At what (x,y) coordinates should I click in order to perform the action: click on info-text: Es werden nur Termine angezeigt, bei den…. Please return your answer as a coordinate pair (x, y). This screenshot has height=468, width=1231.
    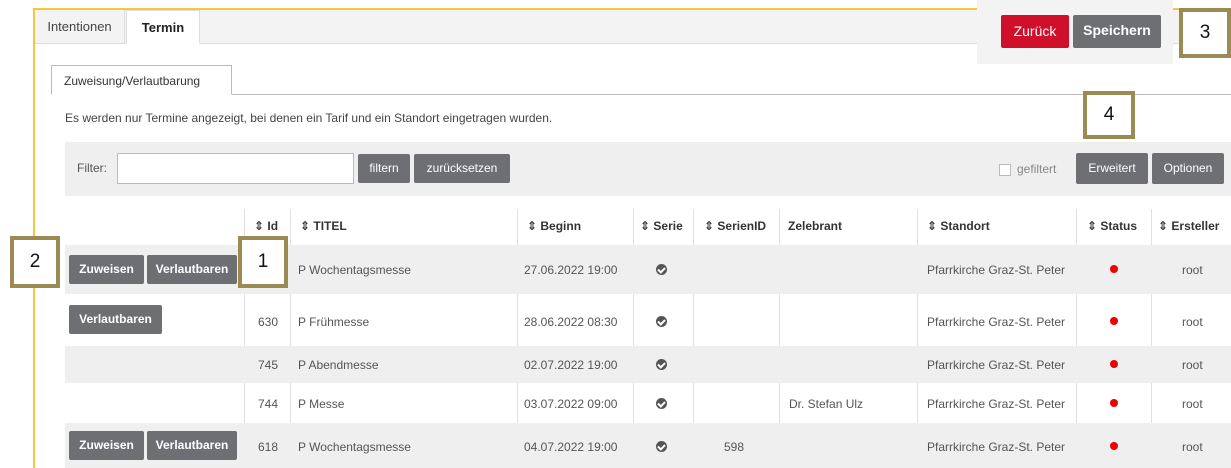
    Looking at the image, I should click on (309, 118).